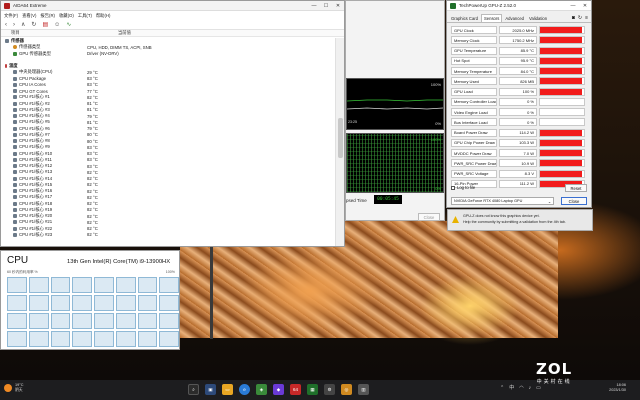 The width and height of the screenshot is (640, 400). Describe the element at coordinates (278, 389) in the screenshot. I see `app-icon: ◆` at that location.